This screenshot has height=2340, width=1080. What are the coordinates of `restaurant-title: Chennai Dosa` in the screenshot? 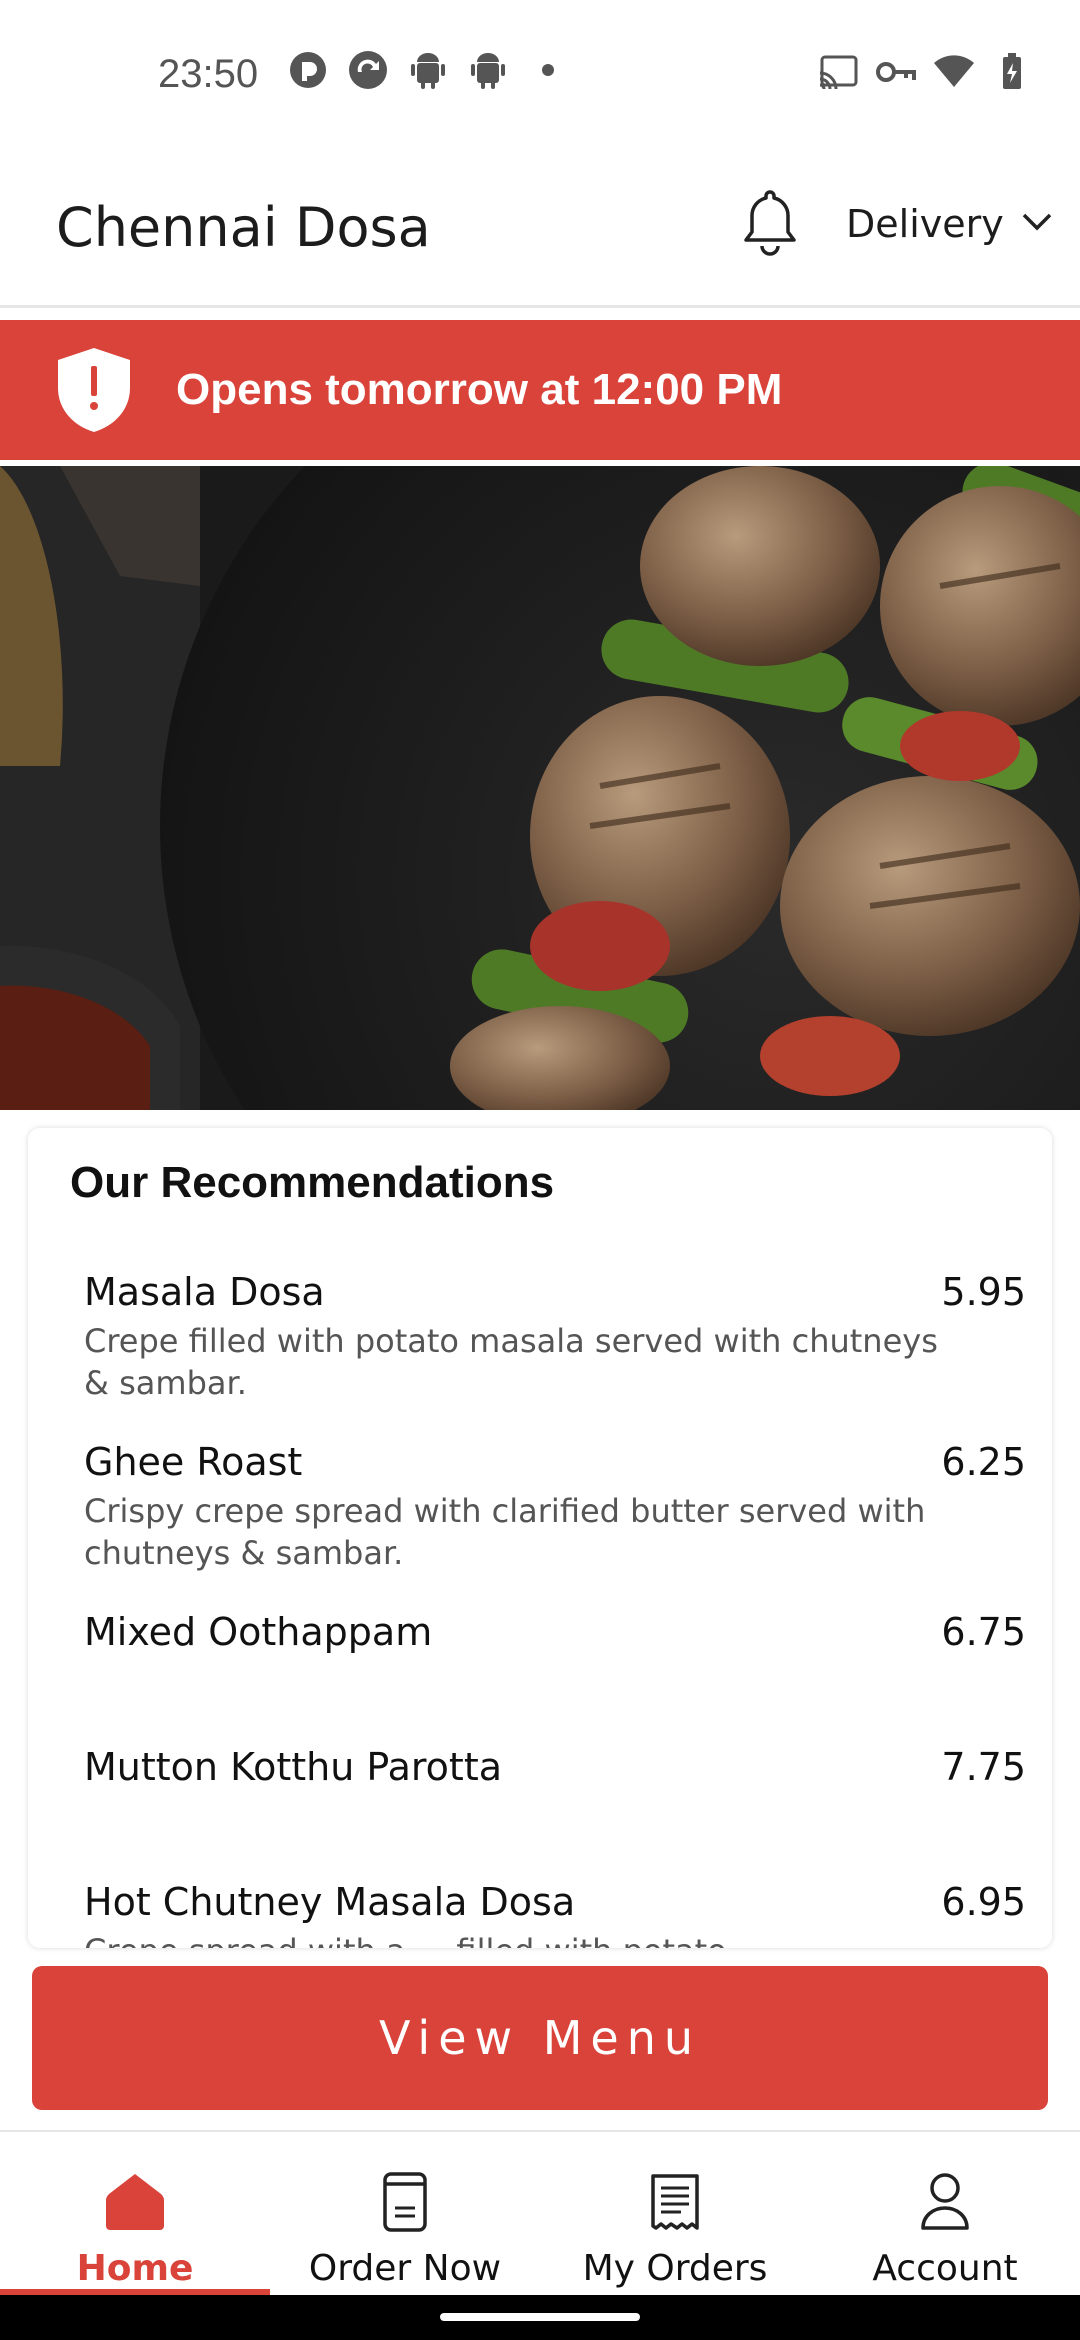 It's located at (243, 227).